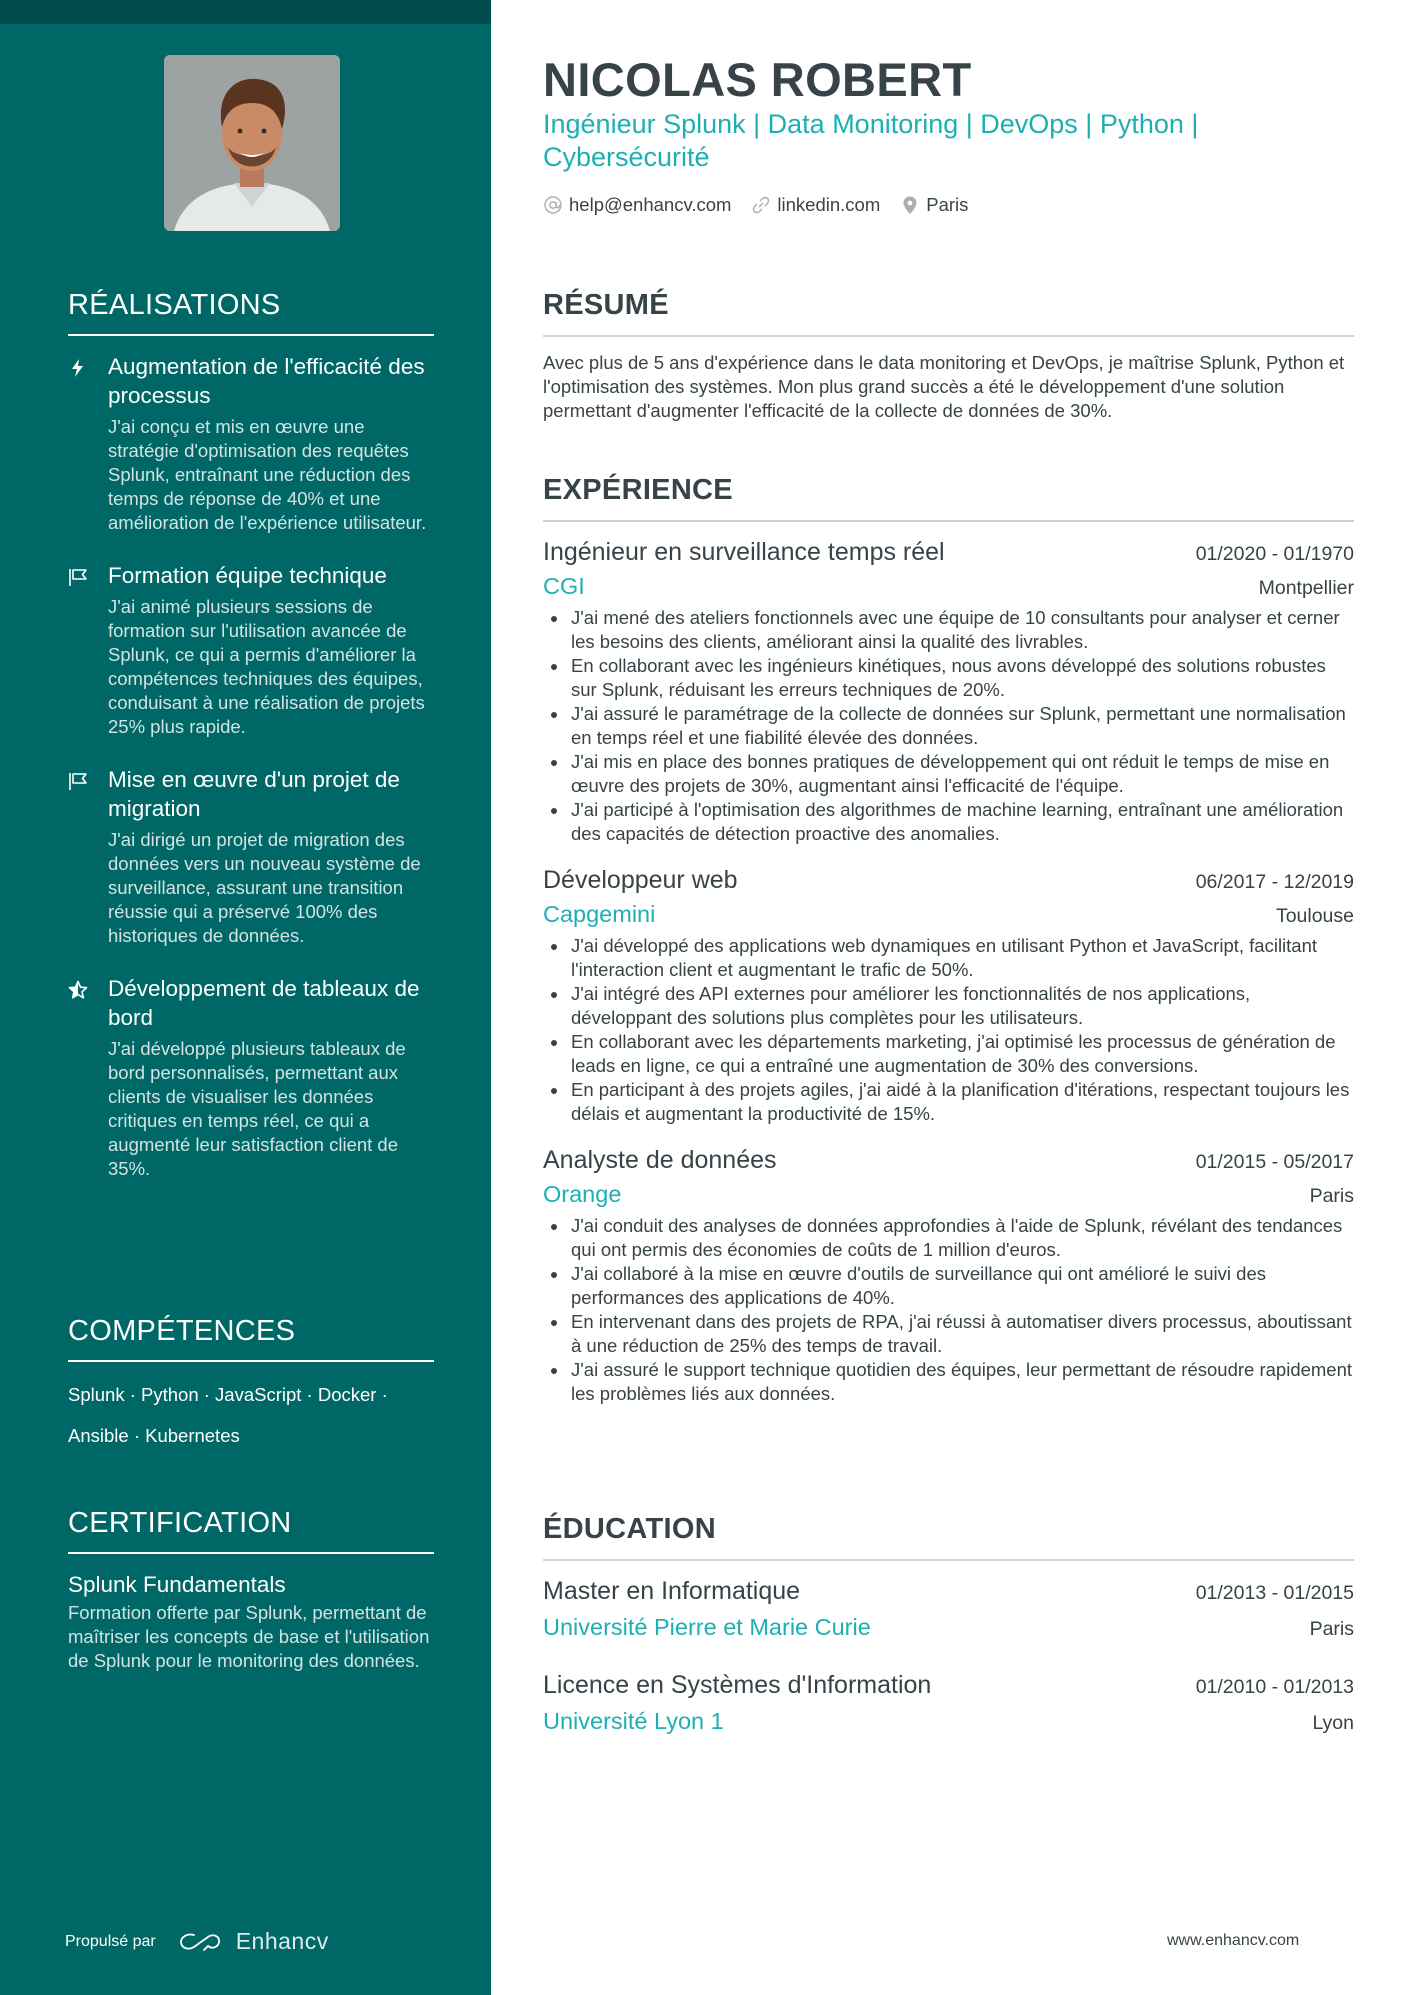  What do you see at coordinates (948, 1536) in the screenshot?
I see `education-title: ÉDUCATION` at bounding box center [948, 1536].